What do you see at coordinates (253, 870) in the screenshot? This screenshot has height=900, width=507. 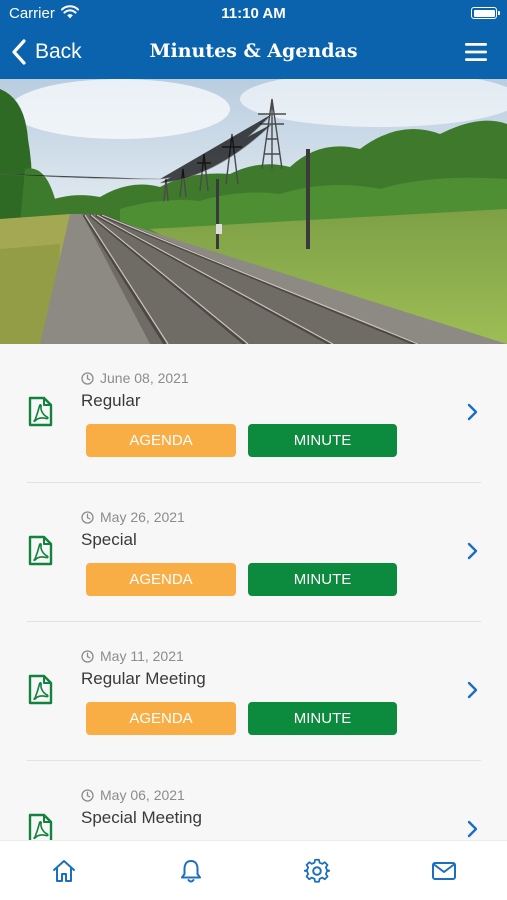 I see `bottom-tab-bar` at bounding box center [253, 870].